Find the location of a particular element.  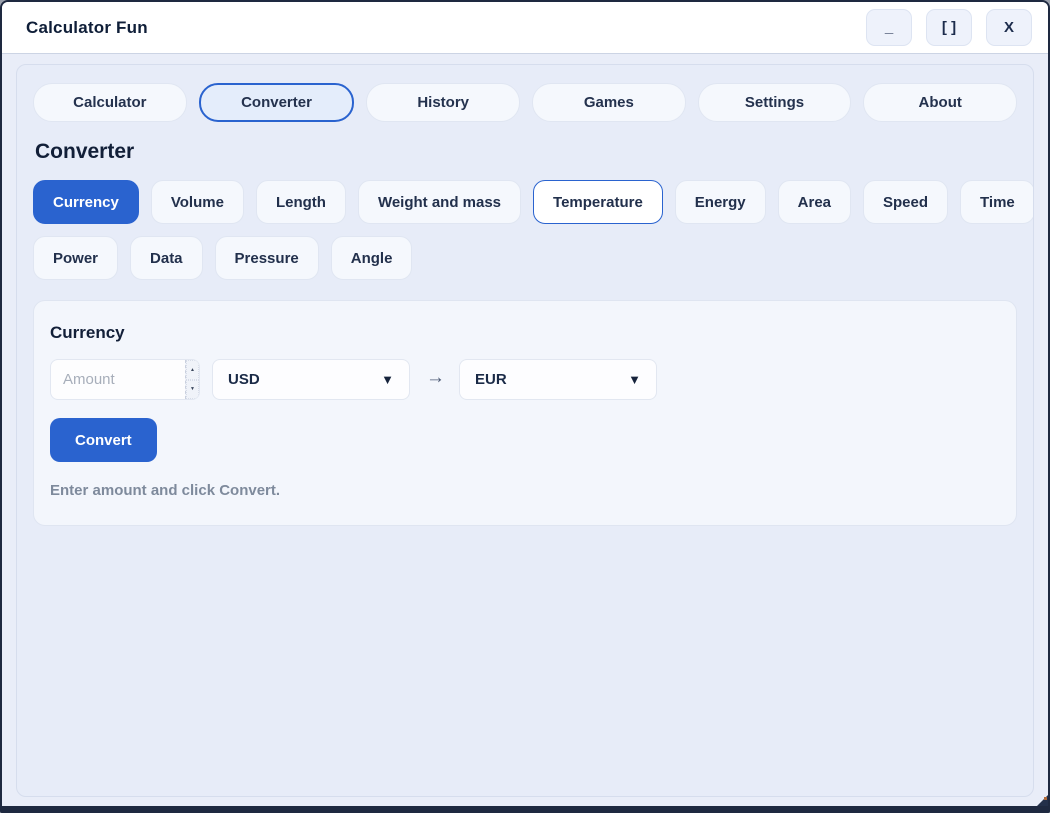

category-speed: Speed is located at coordinates (906, 202).